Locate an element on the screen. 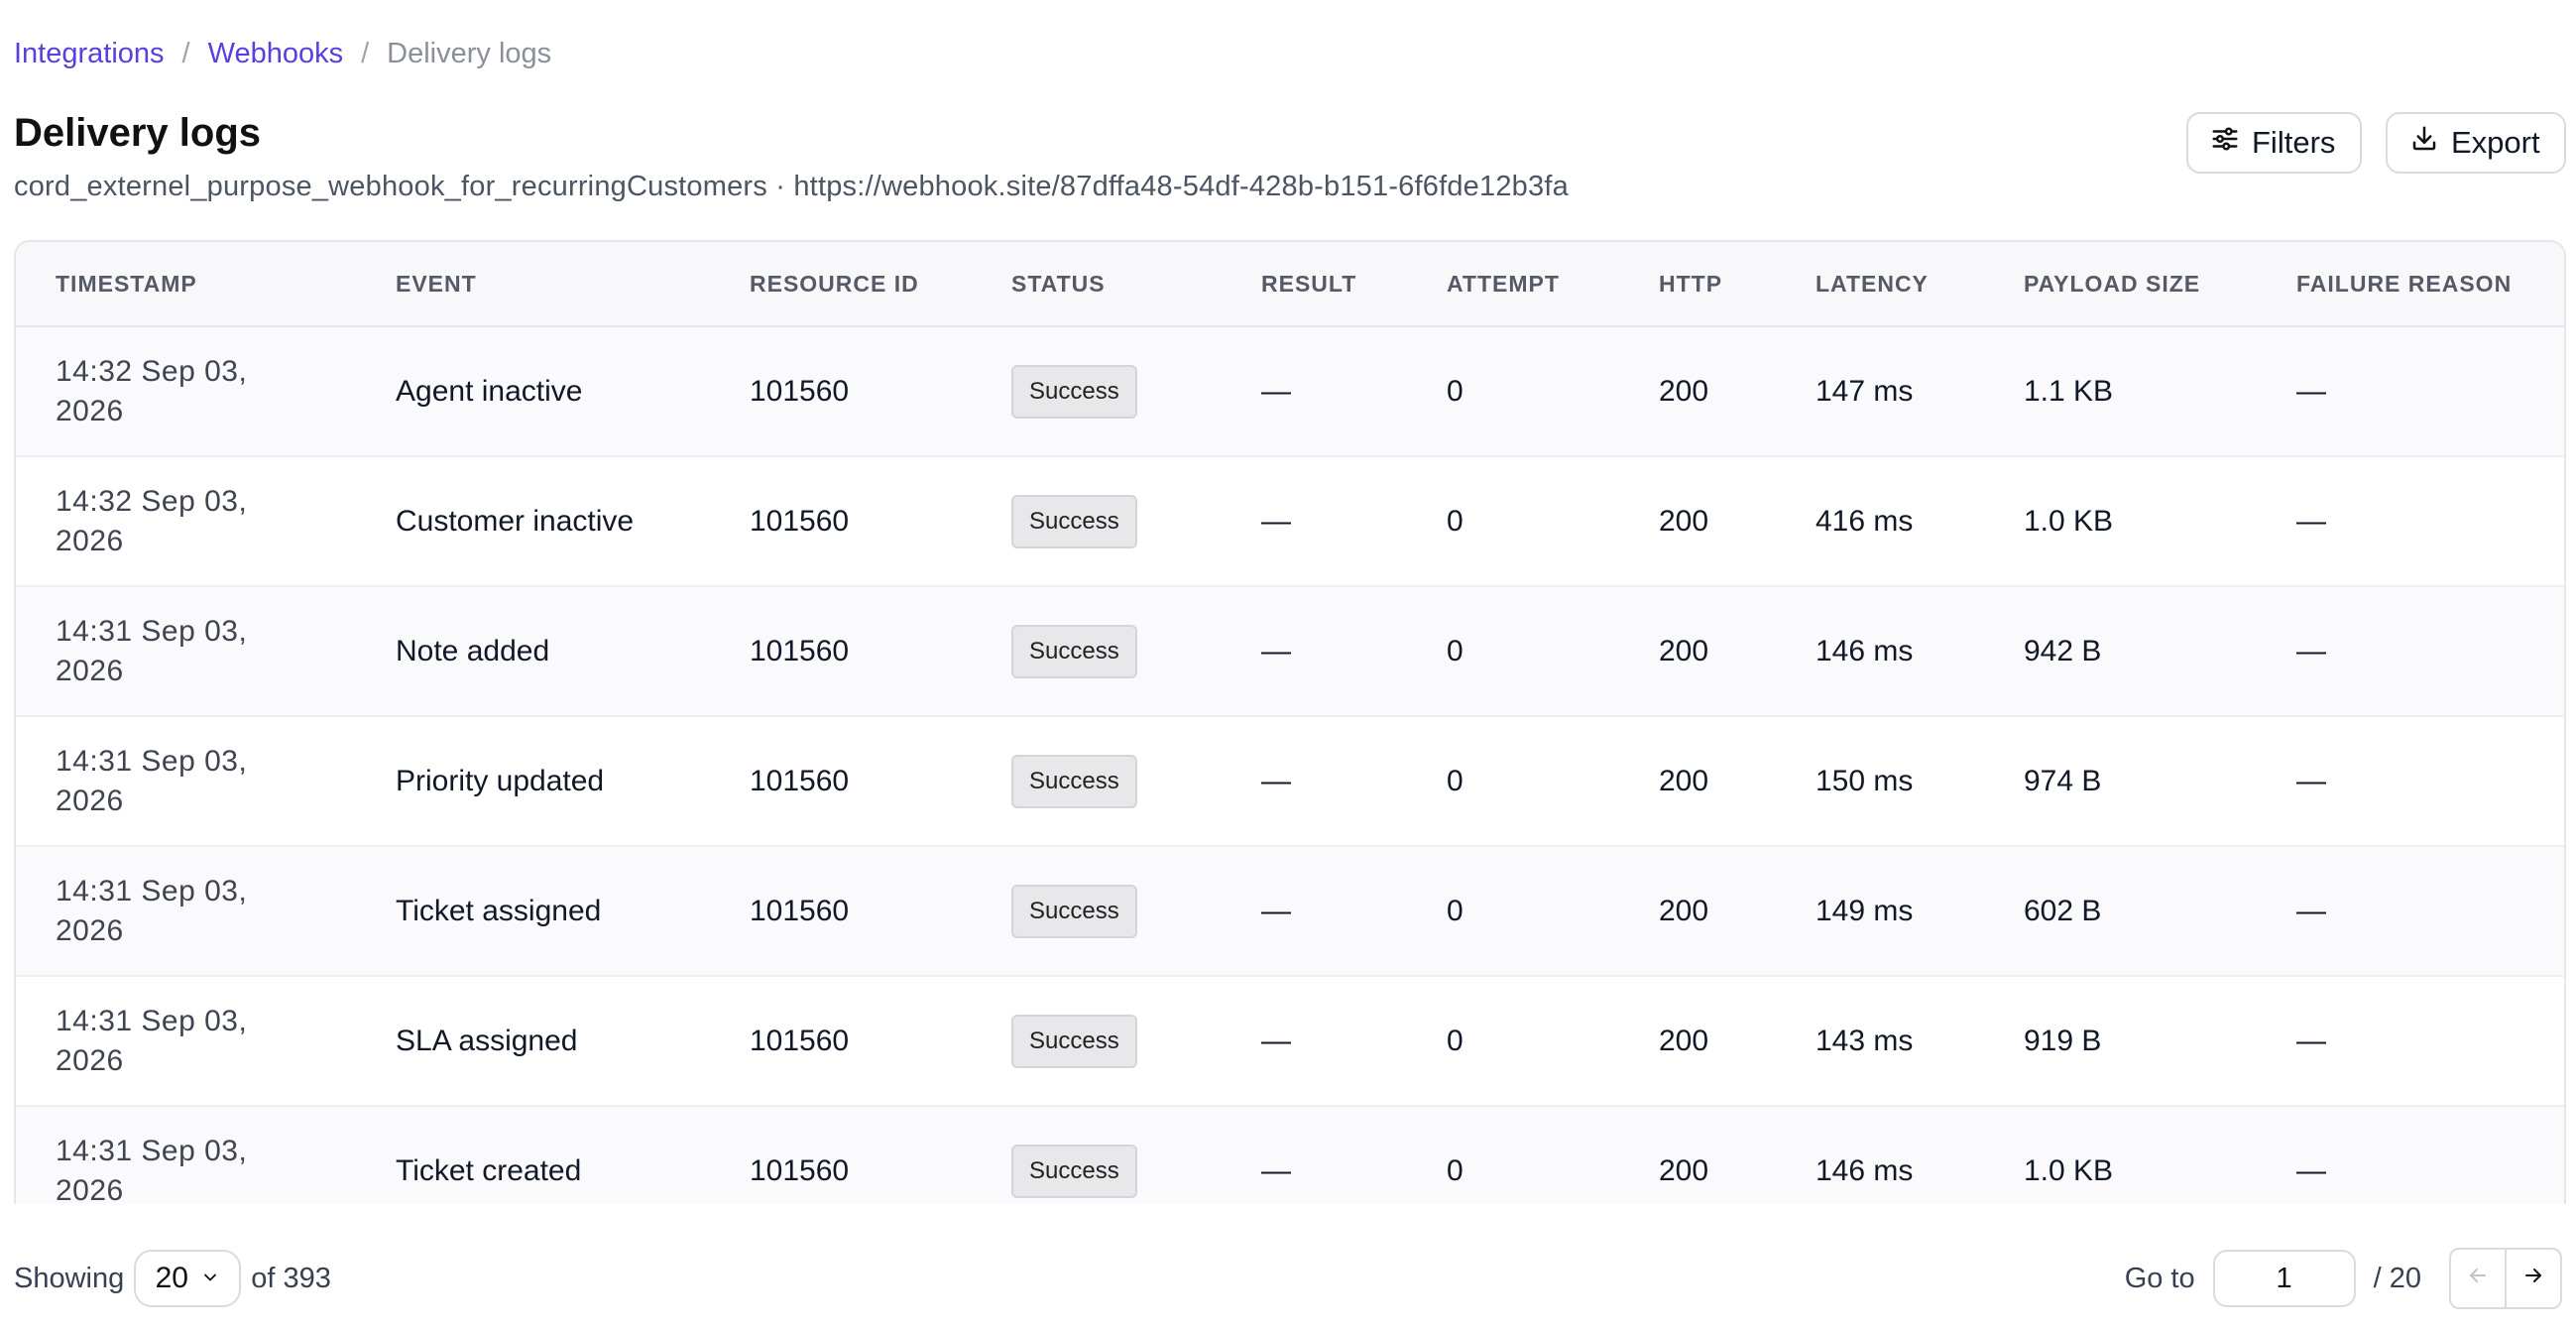 The image size is (2576, 1331). export-button: Export is located at coordinates (2476, 143).